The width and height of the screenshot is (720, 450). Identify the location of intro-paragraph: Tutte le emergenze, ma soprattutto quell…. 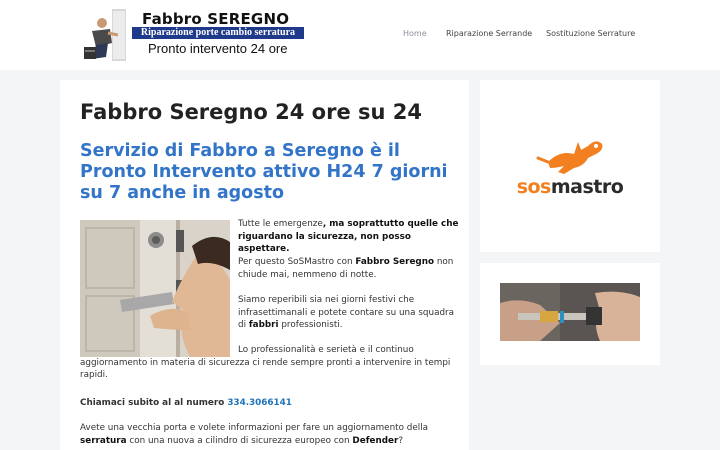
(348, 236).